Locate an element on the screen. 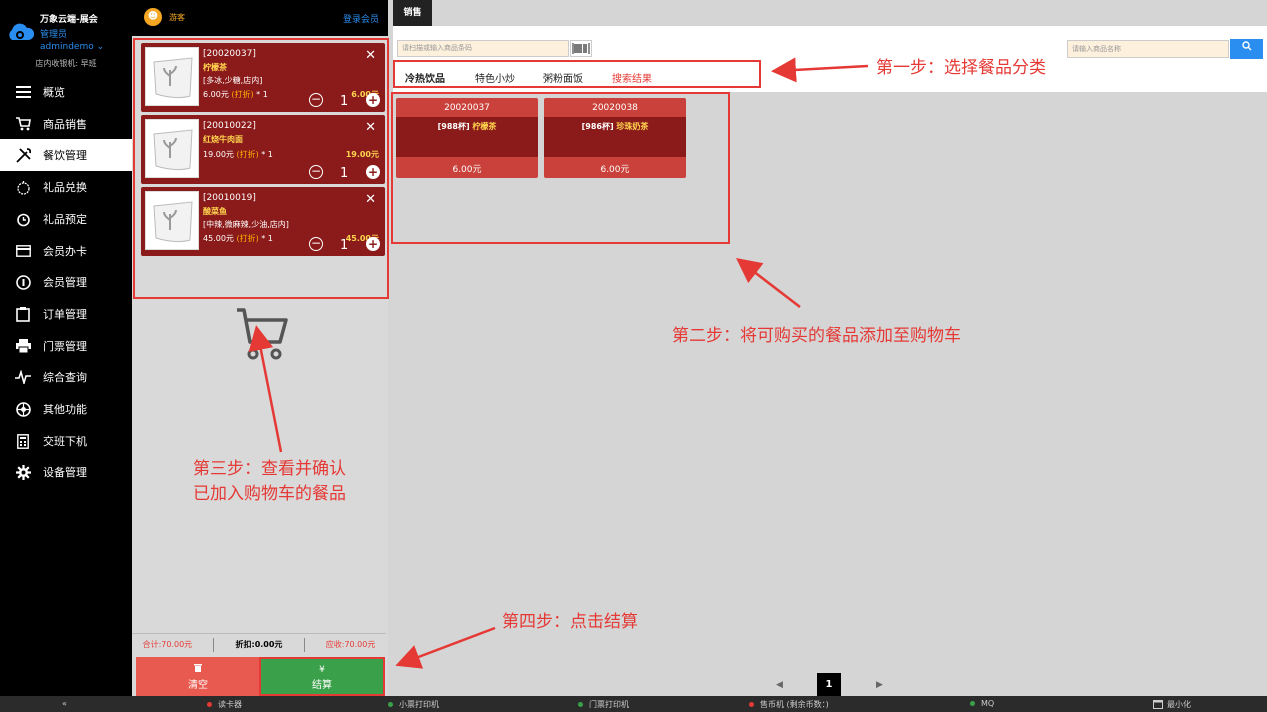 This screenshot has width=1267, height=712. status-card-reader: 读卡器 is located at coordinates (224, 704).